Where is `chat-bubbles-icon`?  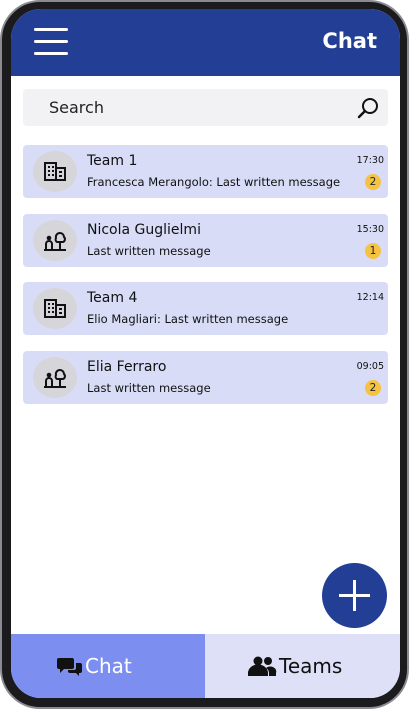 chat-bubbles-icon is located at coordinates (69, 667).